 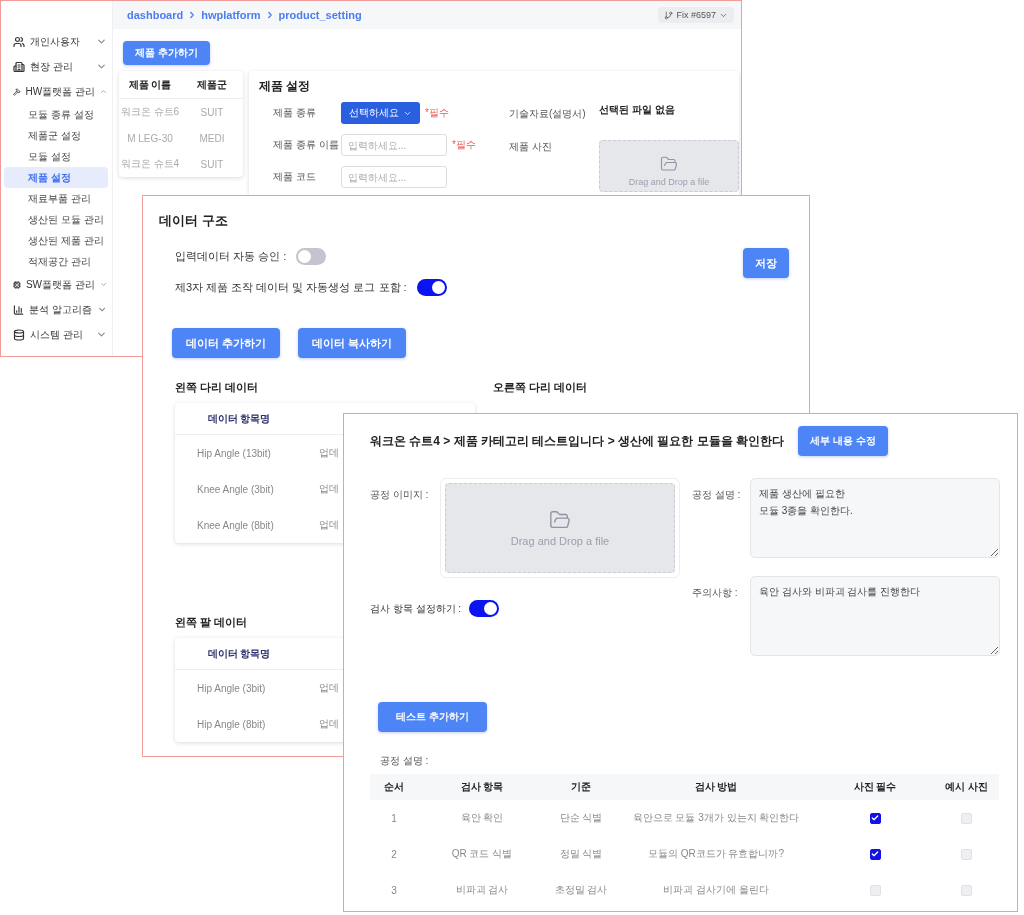 I want to click on sidebar-subitem: 생산된 모듈 관리, so click(x=56, y=219).